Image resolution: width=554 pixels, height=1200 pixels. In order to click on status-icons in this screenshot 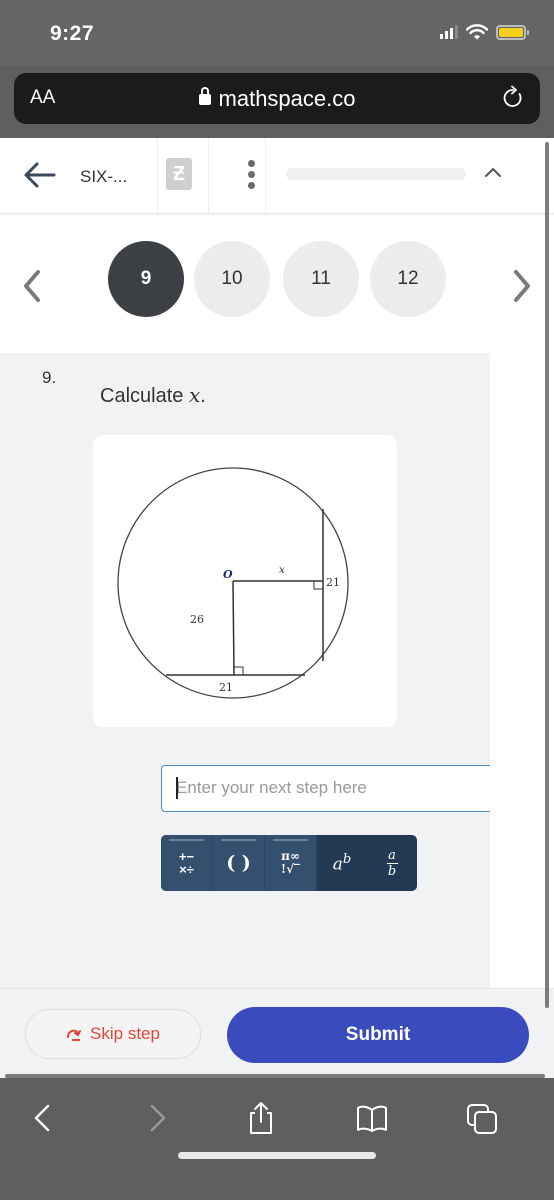, I will do `click(484, 32)`.